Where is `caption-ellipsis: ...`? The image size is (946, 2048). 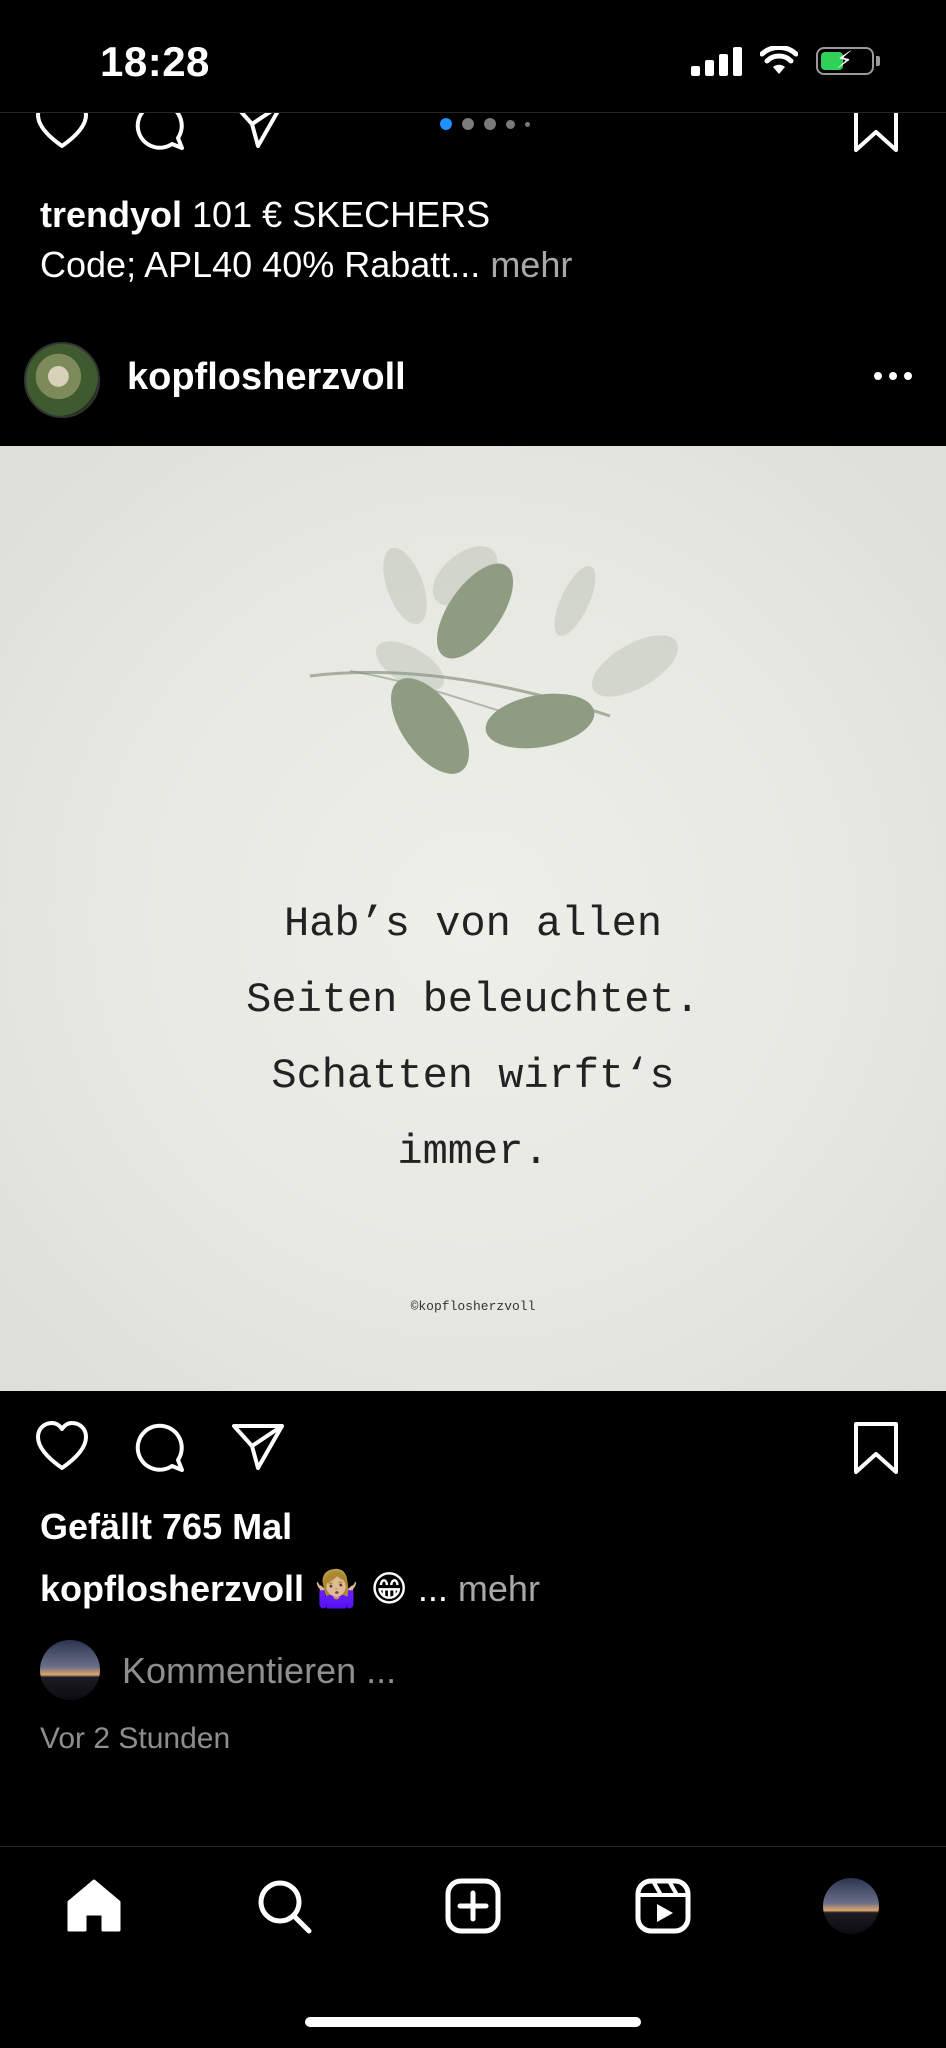 caption-ellipsis: ... is located at coordinates (432, 1588).